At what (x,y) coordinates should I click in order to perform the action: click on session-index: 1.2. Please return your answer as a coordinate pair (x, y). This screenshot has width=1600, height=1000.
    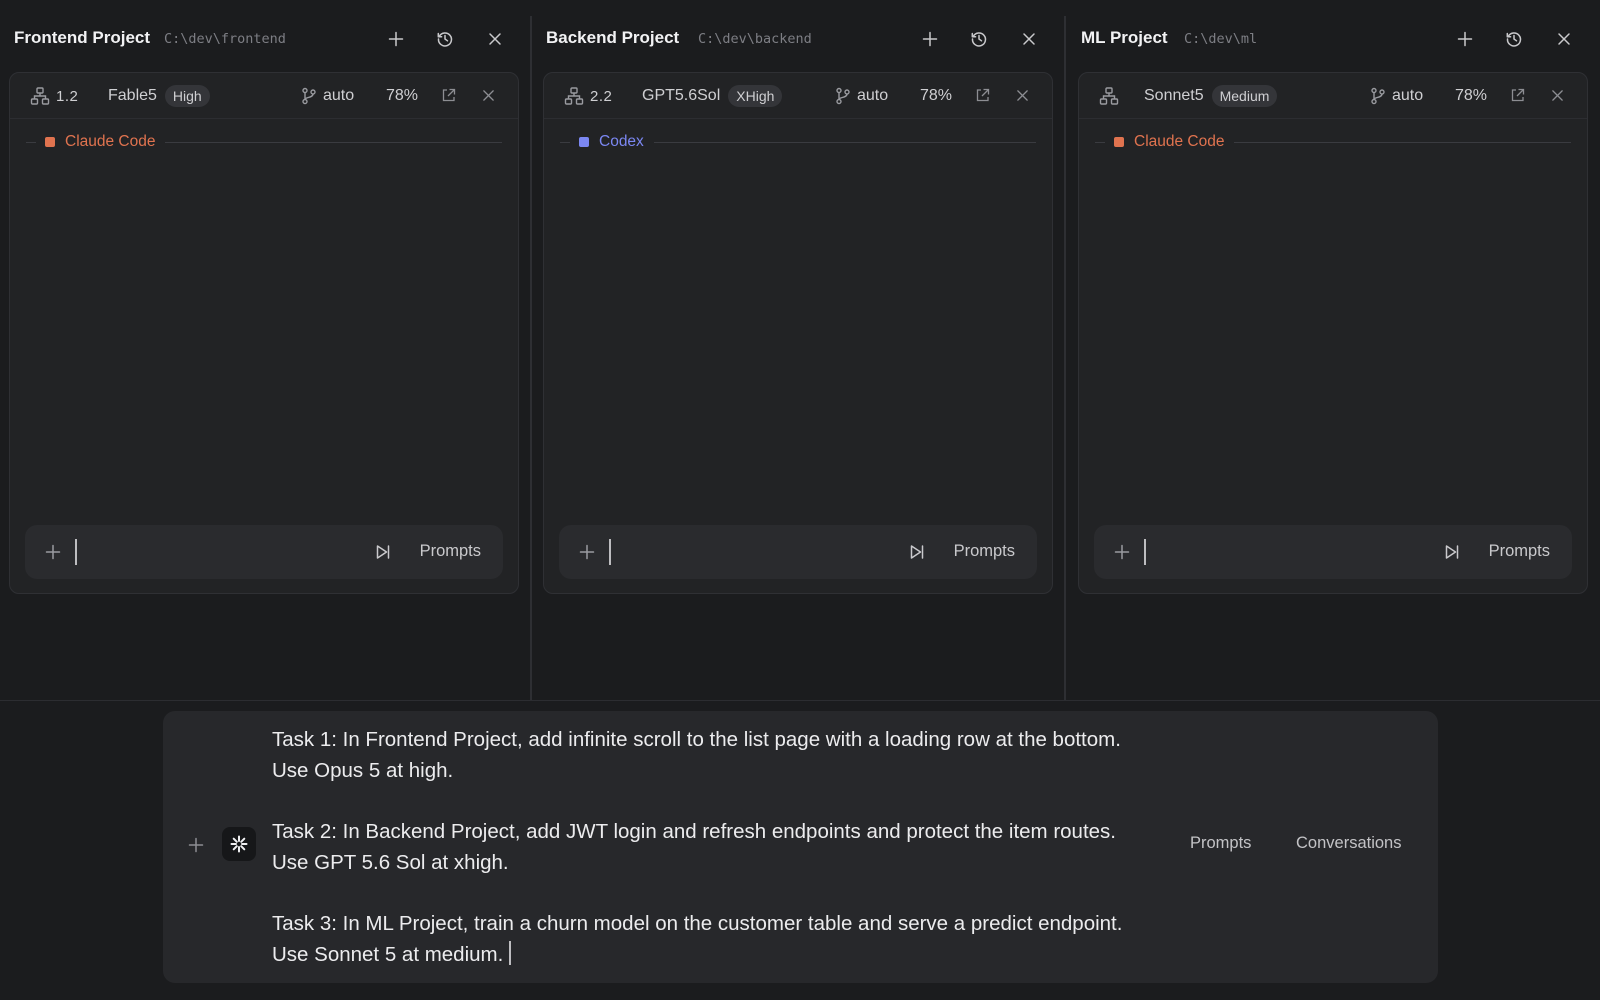
    Looking at the image, I should click on (67, 96).